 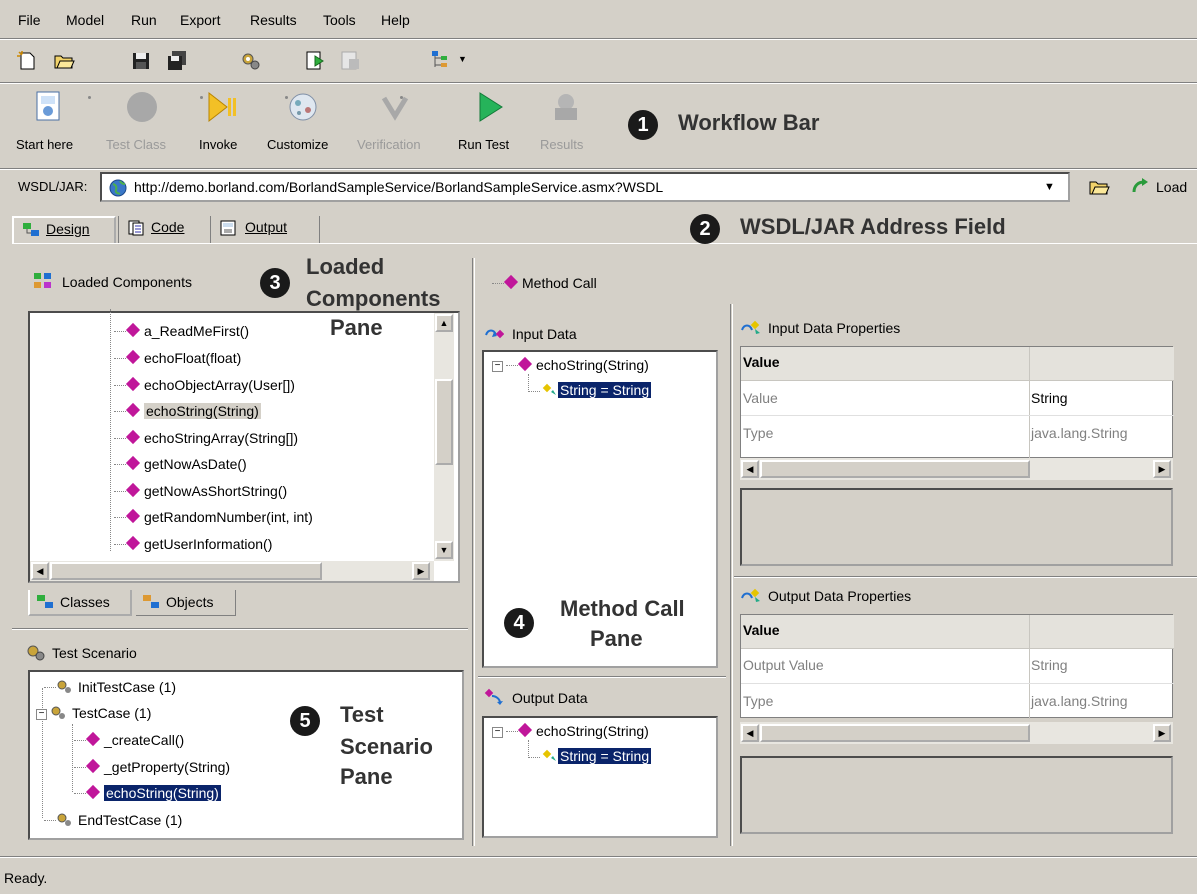 I want to click on tree-line, so click(x=534, y=749).